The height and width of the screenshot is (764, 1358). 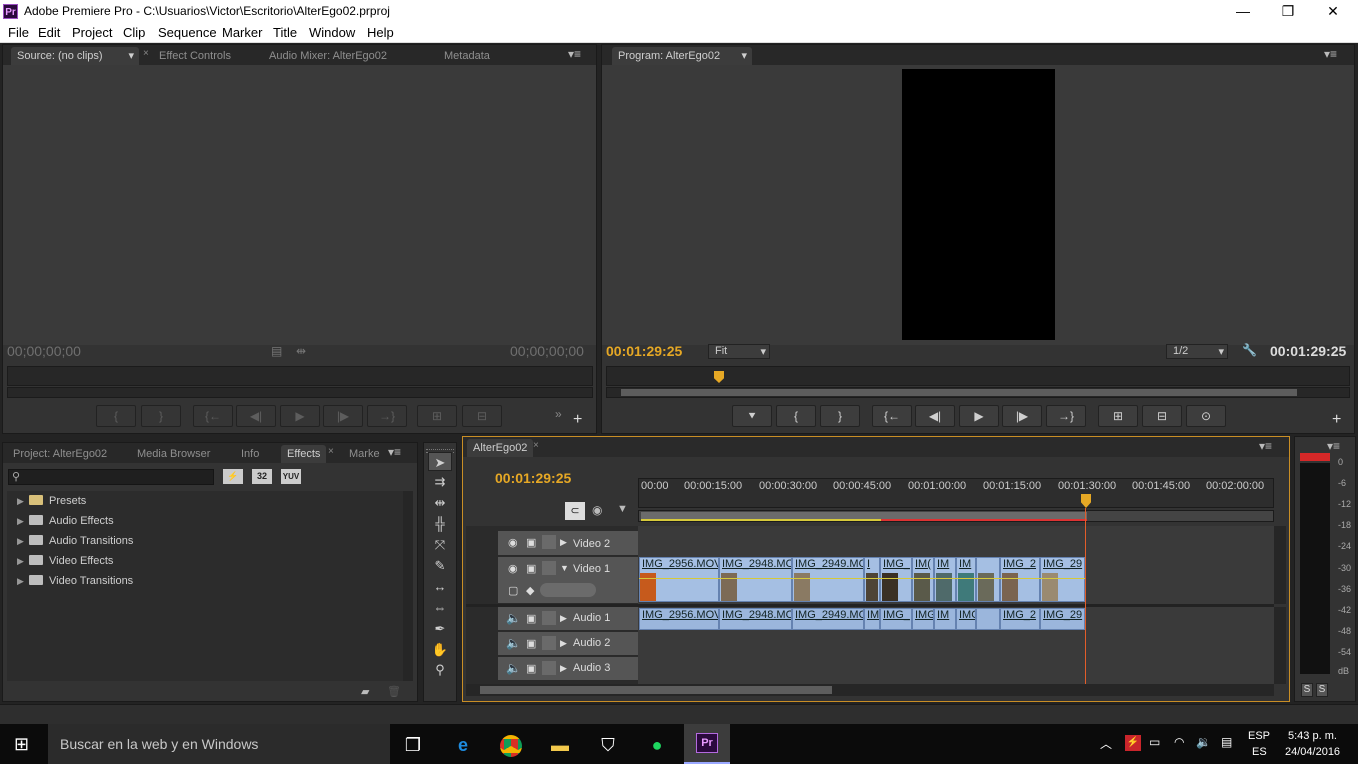 I want to click on accelerated-effects-icon: ⚡, so click(x=233, y=476).